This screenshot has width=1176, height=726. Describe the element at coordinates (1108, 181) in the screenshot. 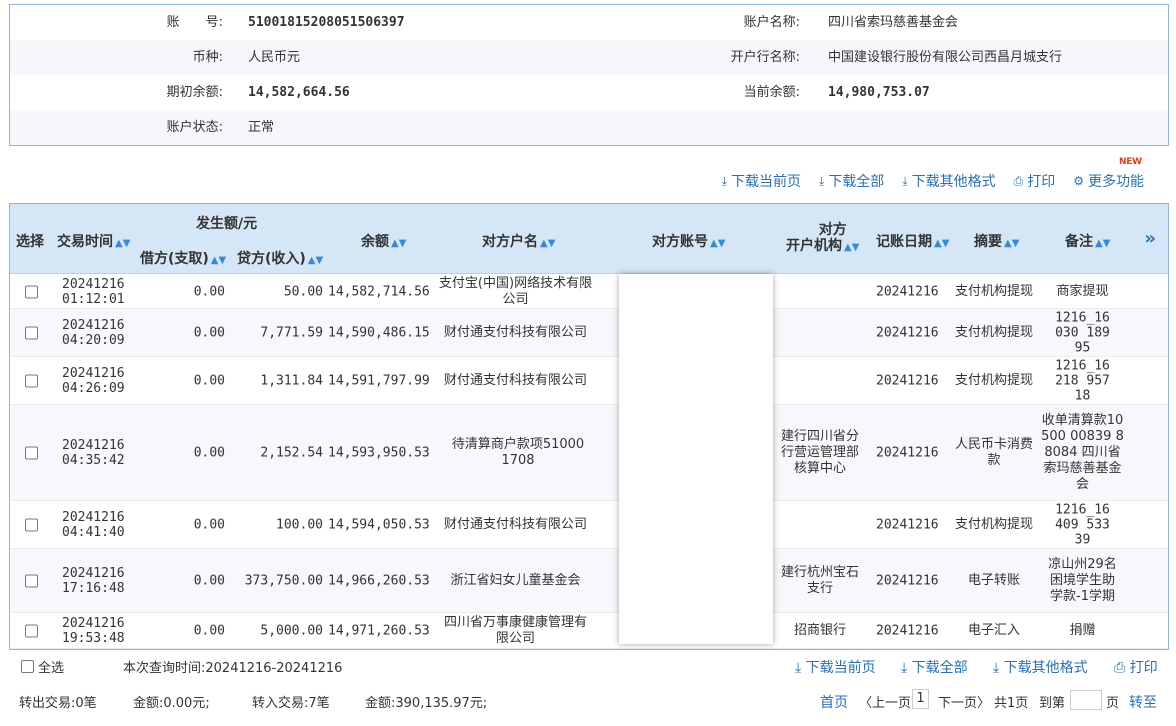

I see `more-functions-button: ⚙ 更多功能` at that location.